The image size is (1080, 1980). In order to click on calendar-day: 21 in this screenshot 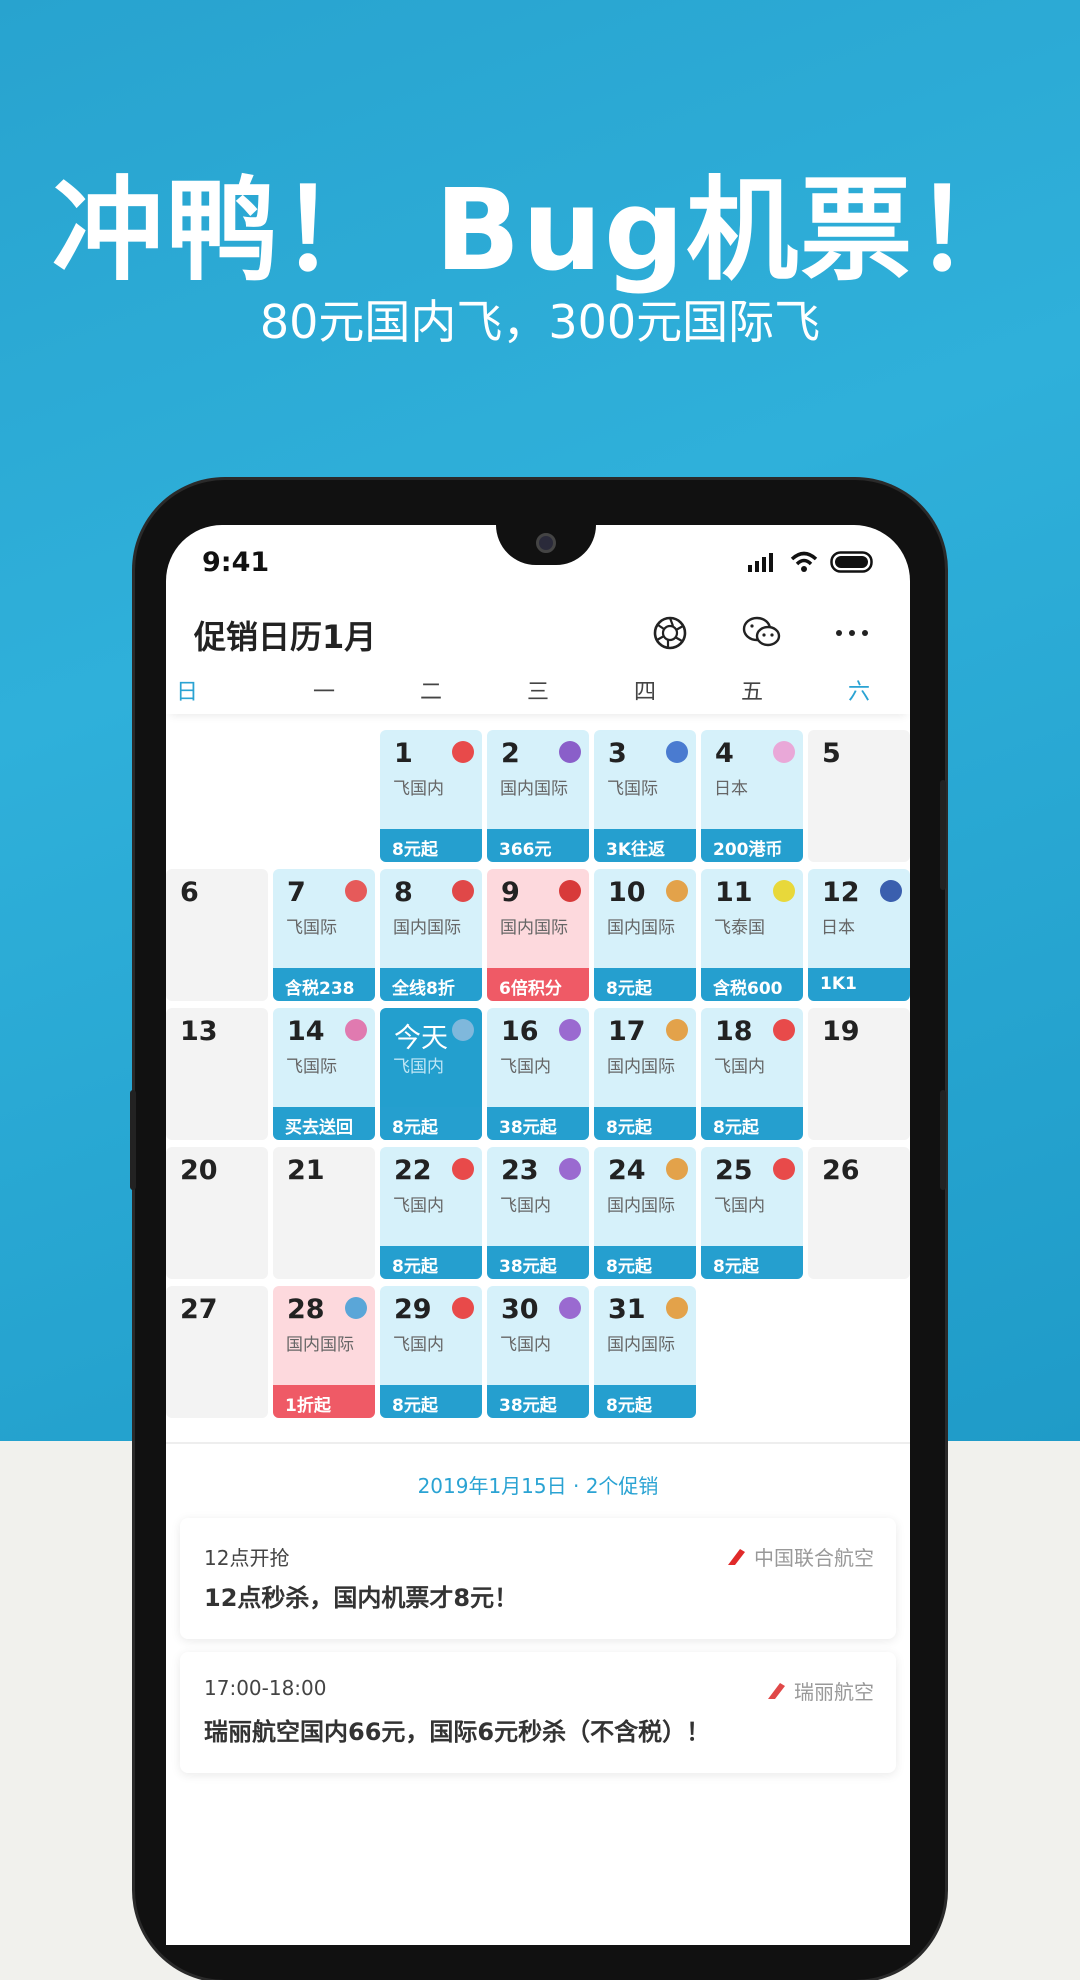, I will do `click(324, 1213)`.